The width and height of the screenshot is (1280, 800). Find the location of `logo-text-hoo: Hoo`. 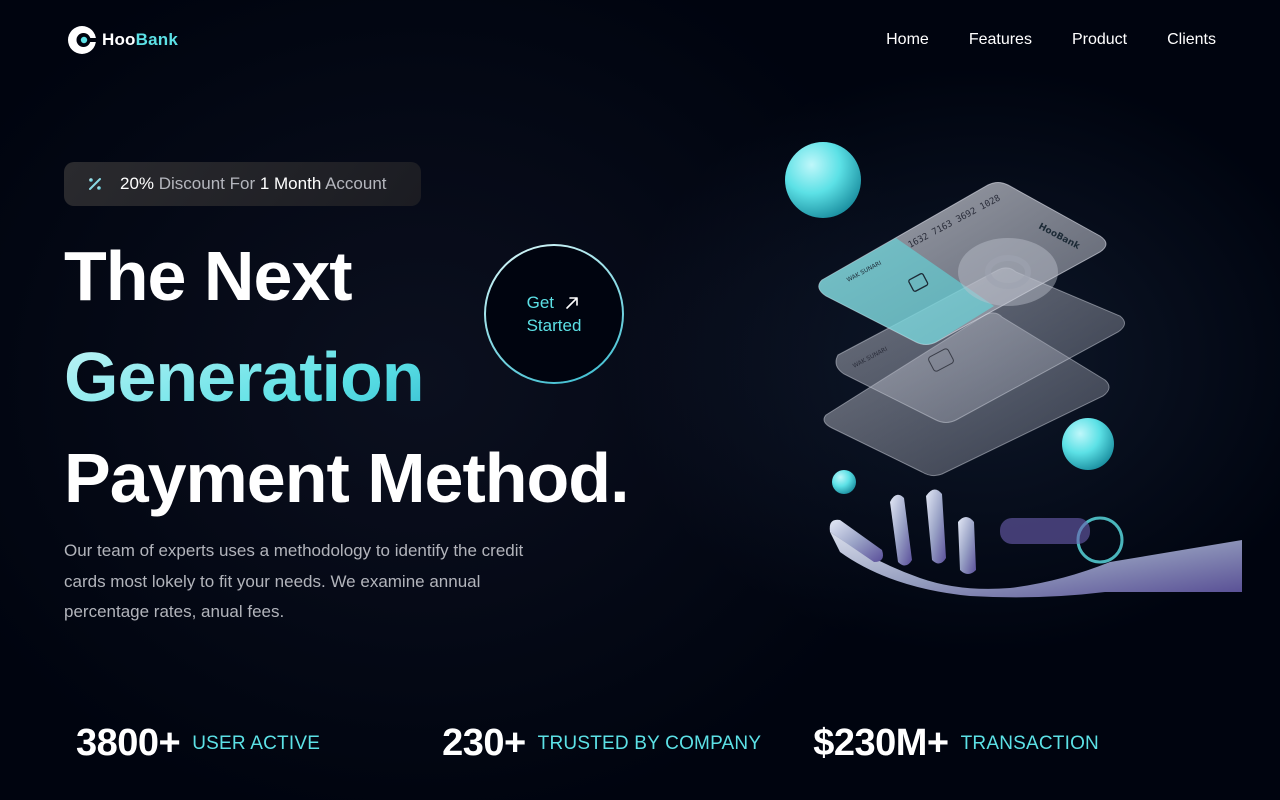

logo-text-hoo: Hoo is located at coordinates (119, 39).